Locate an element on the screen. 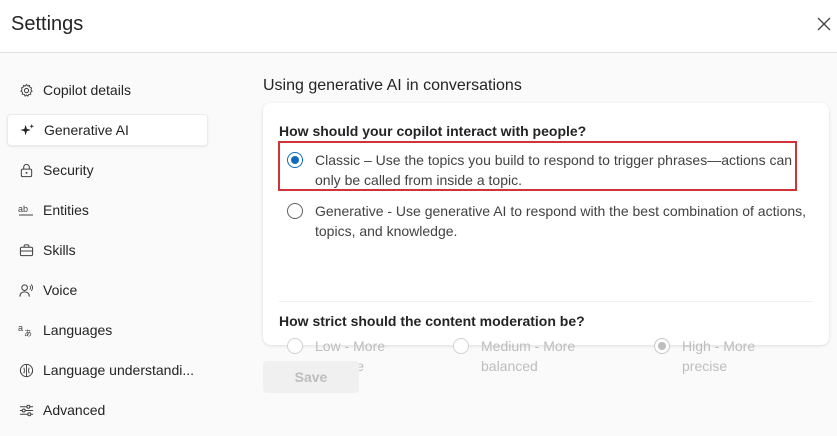 The height and width of the screenshot is (436, 837). svg-text: a is located at coordinates (20, 328).